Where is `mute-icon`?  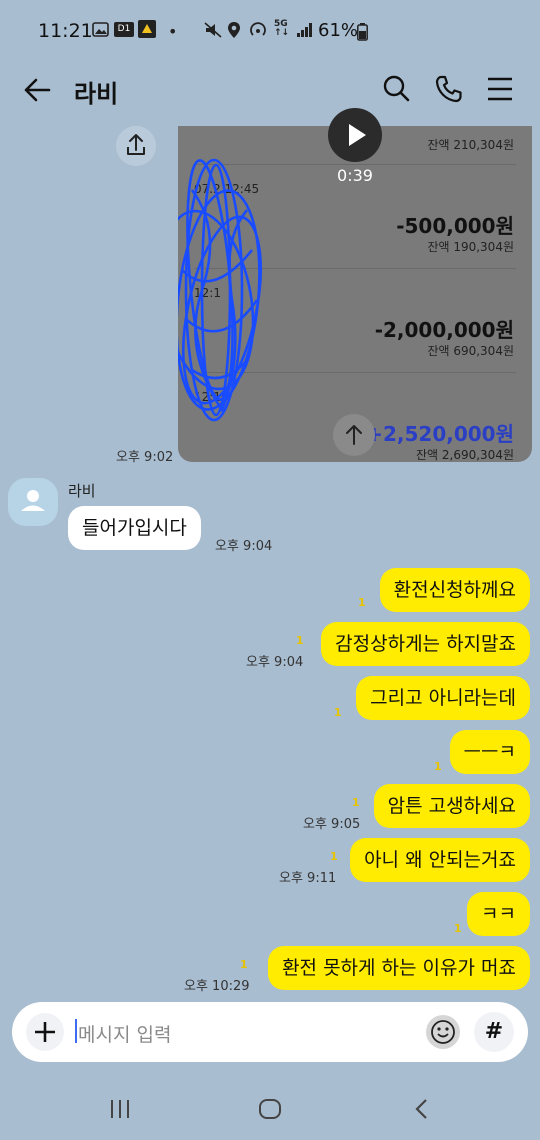
mute-icon is located at coordinates (213, 32).